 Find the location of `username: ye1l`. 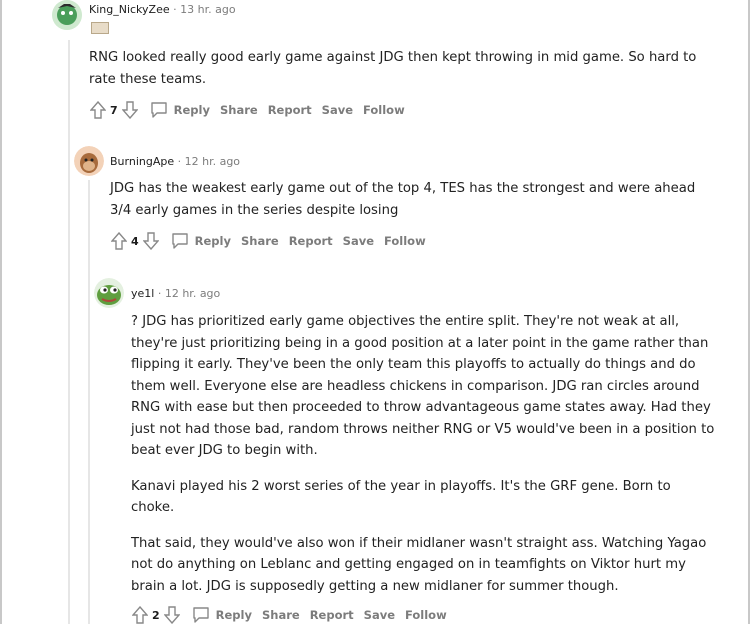

username: ye1l is located at coordinates (142, 293).